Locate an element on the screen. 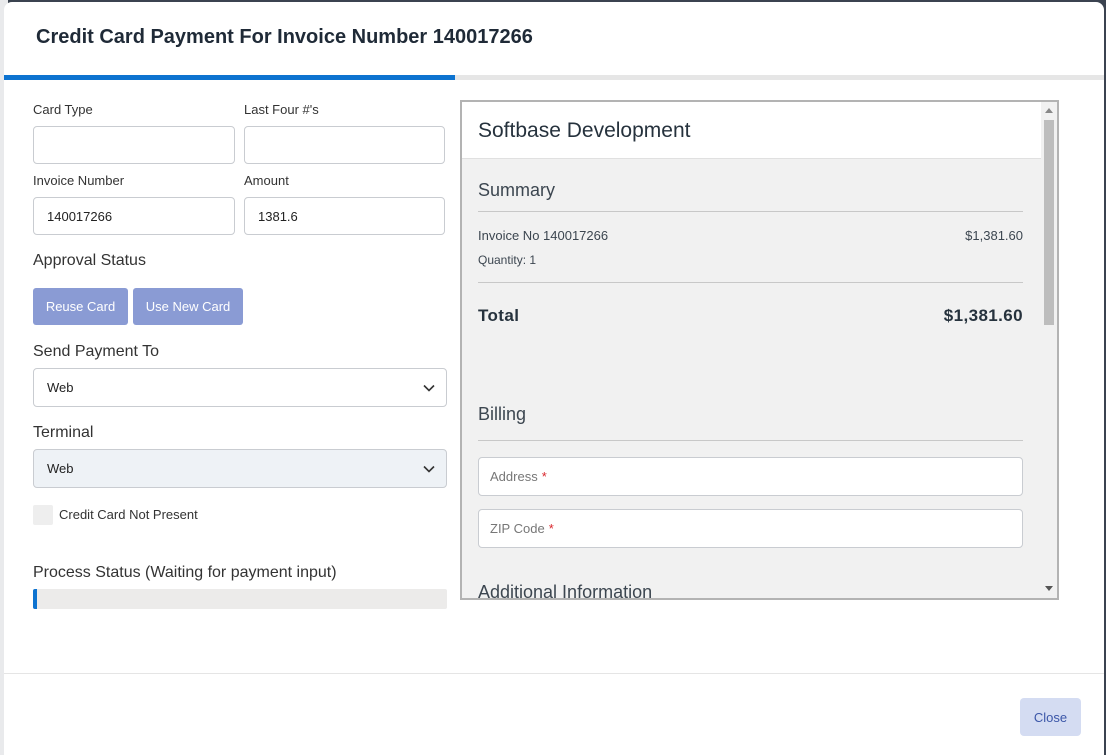 The image size is (1106, 755). card-not-present-label: Credit Card Not Present is located at coordinates (128, 514).